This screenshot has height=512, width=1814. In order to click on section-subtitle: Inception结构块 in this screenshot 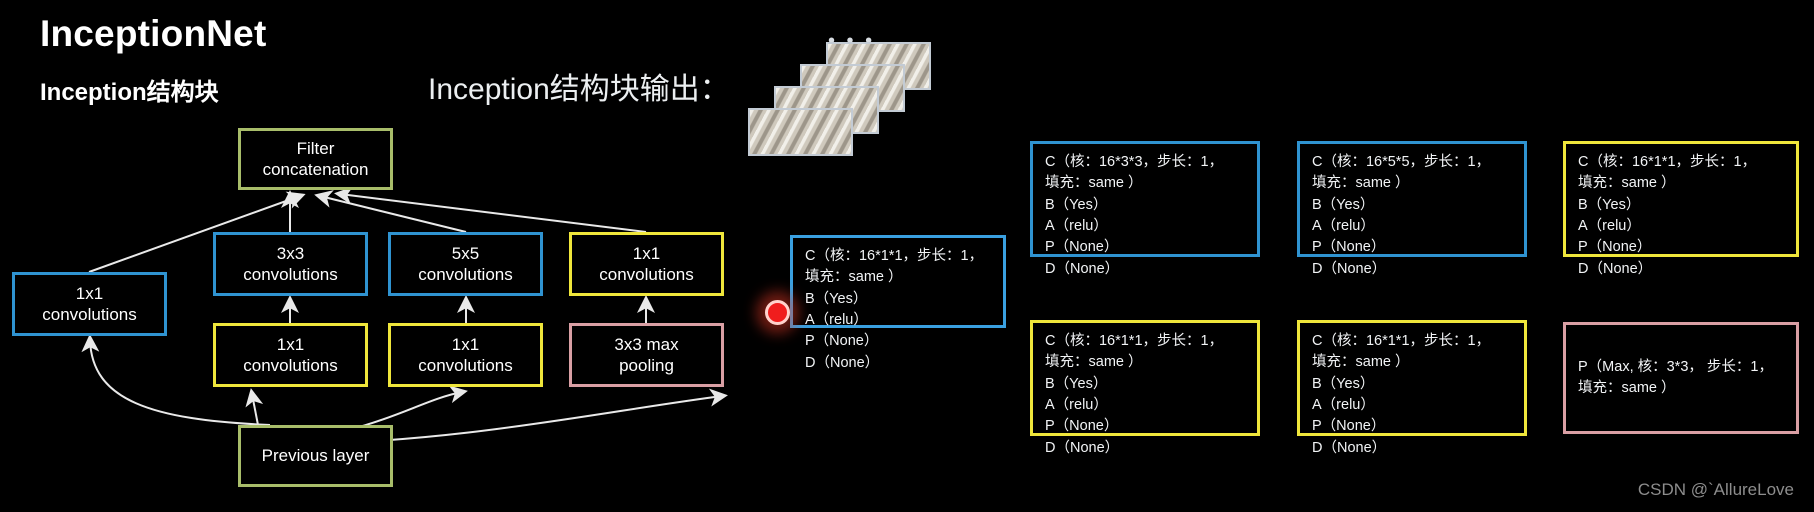, I will do `click(129, 92)`.